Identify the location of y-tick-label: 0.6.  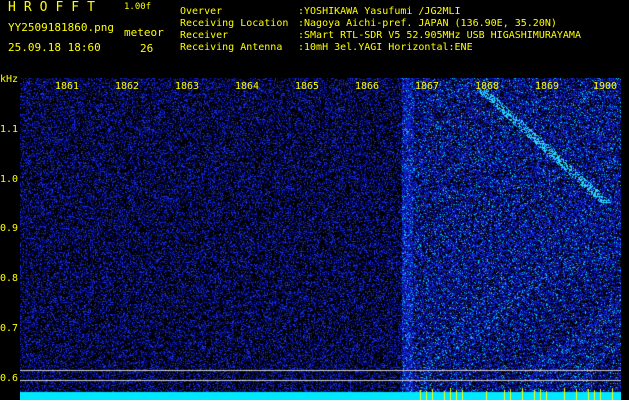
(9, 378).